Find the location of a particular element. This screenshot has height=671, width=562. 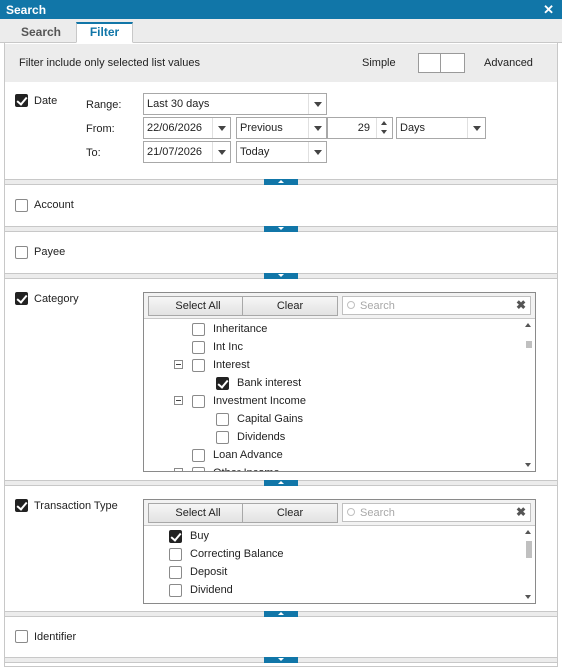

stepper-buttons is located at coordinates (384, 128).